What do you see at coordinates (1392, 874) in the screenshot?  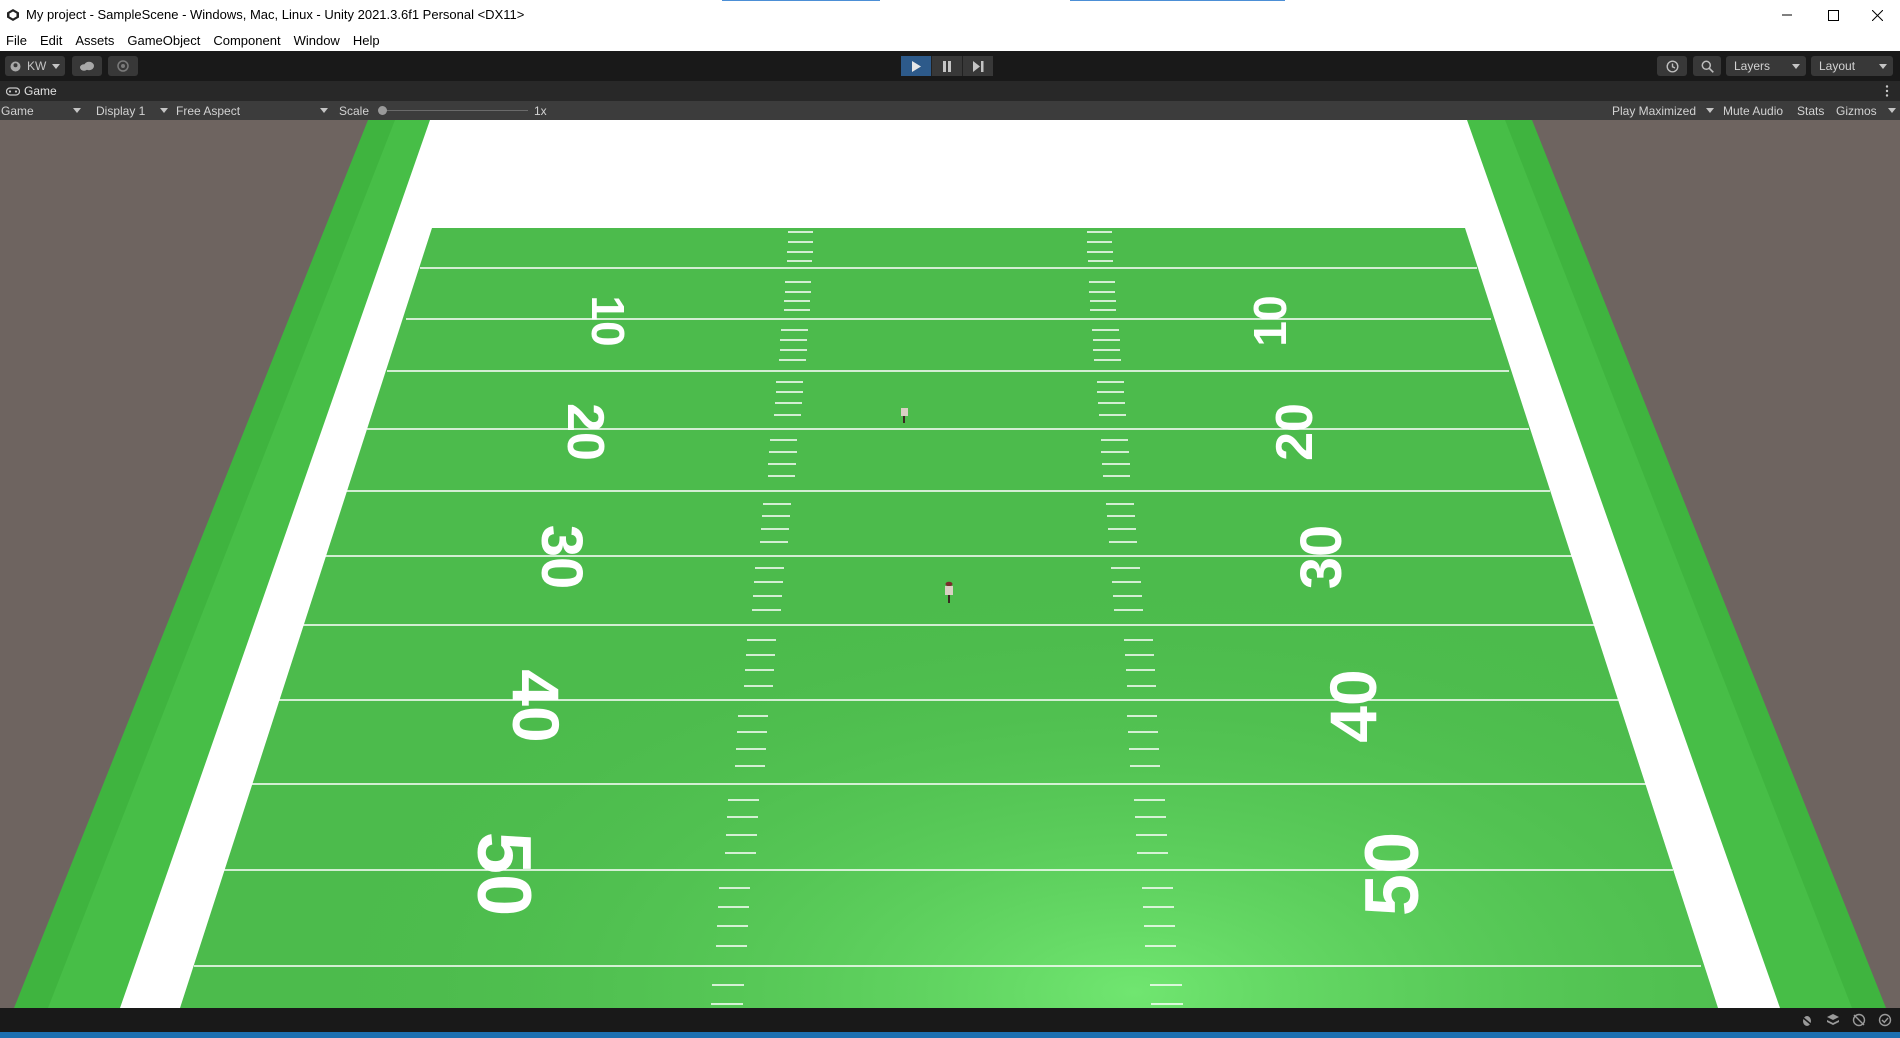 I see `yard-number-right: 50` at bounding box center [1392, 874].